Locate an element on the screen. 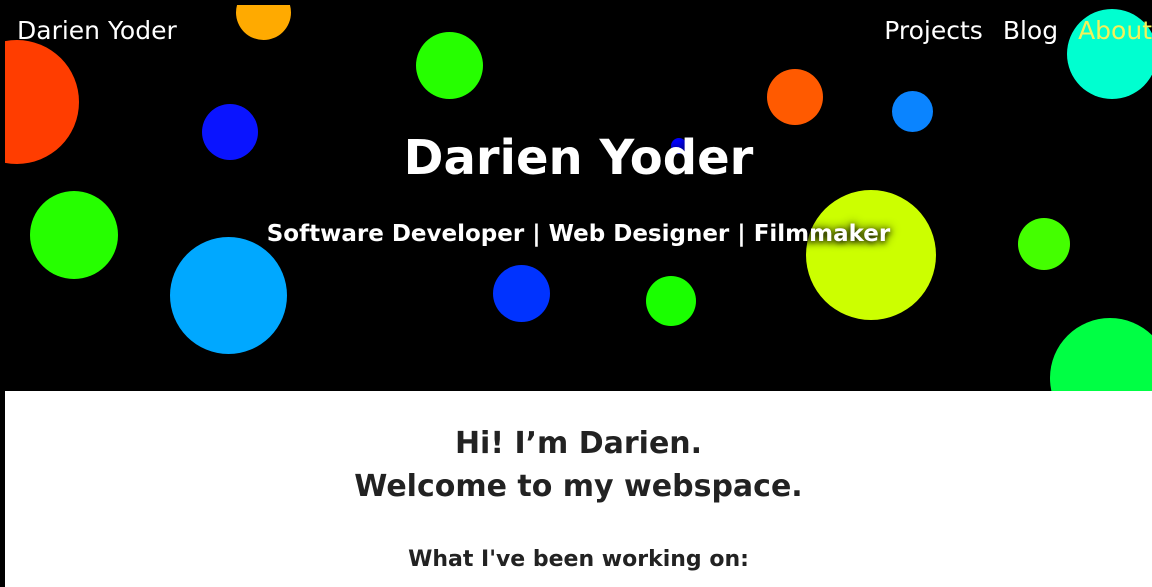  welcome-line-1: Hi! I’m Darien. is located at coordinates (578, 443).